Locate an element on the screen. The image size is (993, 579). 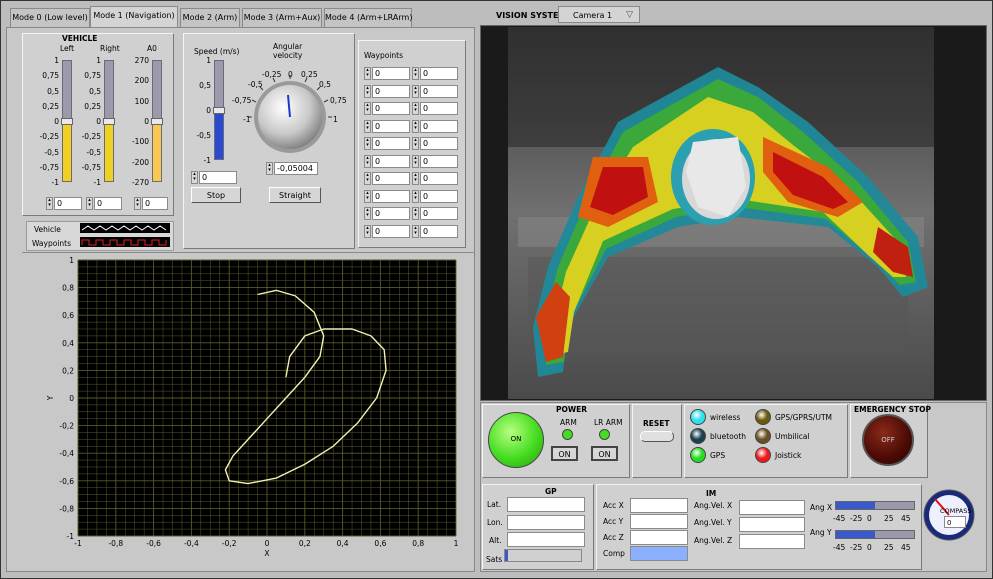
speed-slider is located at coordinates (219, 110).